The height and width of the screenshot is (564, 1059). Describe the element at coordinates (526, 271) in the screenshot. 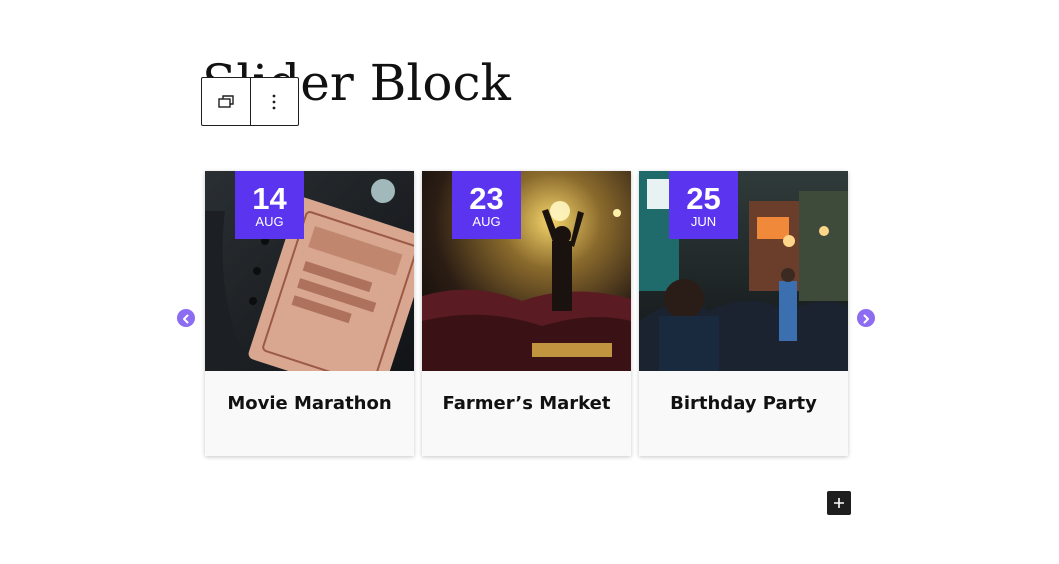

I see `concert-stage-photo: 23 AUG` at that location.